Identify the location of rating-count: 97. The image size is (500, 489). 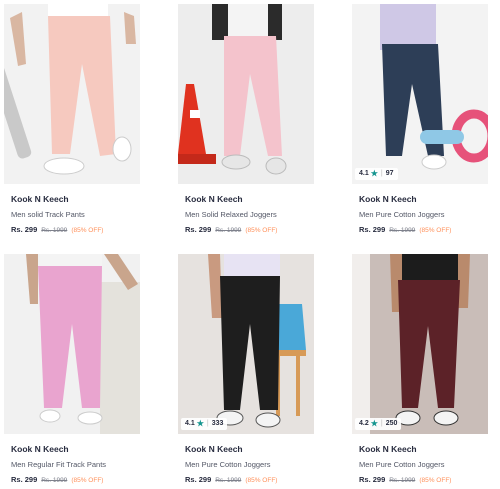
(389, 173).